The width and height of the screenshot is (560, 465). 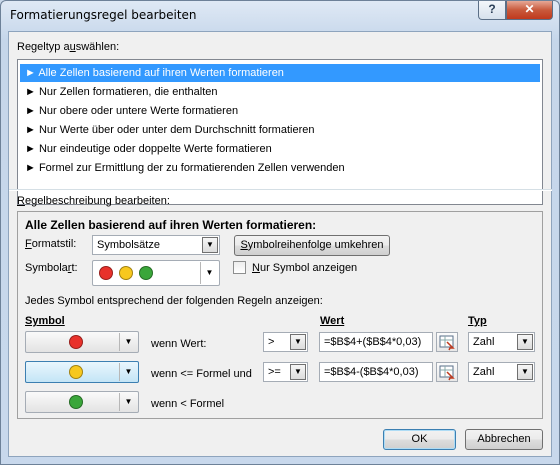 I want to click on value-input-1: =$B$4+($B$4*0,03), so click(x=376, y=342).